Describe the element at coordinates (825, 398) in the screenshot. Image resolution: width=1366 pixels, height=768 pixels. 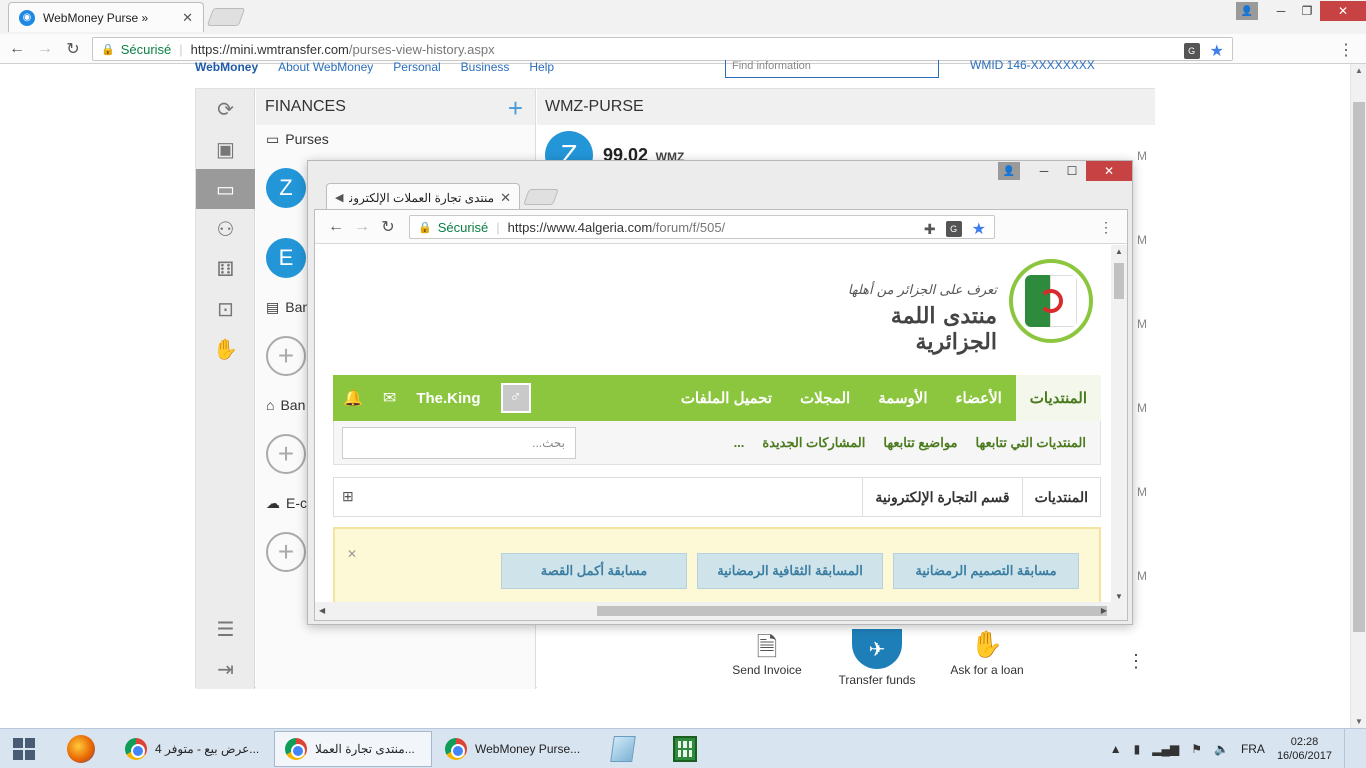
I see `nav-magazines: المجلات` at that location.